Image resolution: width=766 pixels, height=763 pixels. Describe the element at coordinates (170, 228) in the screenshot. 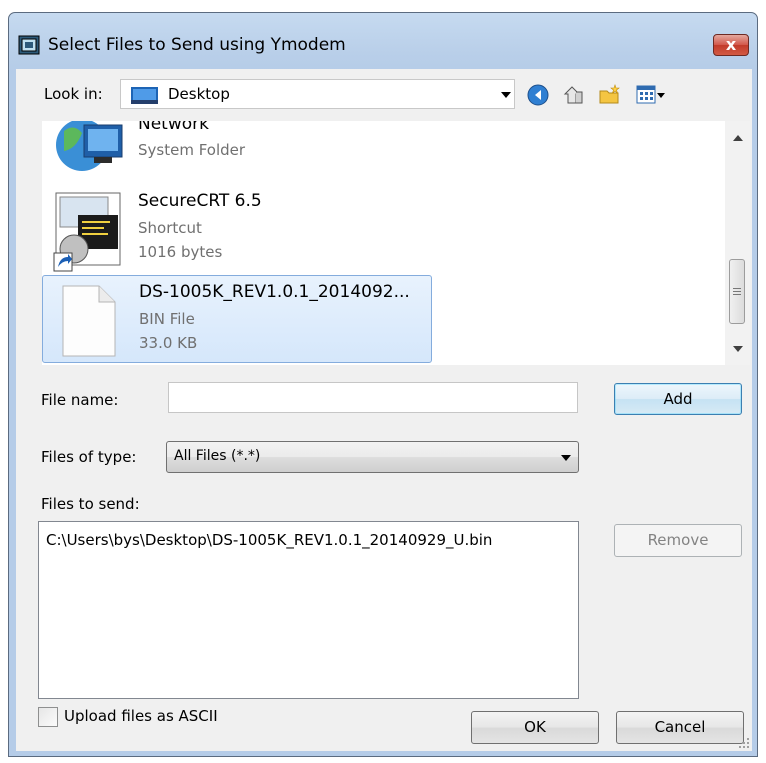

I see `file-type: Shortcut` at that location.